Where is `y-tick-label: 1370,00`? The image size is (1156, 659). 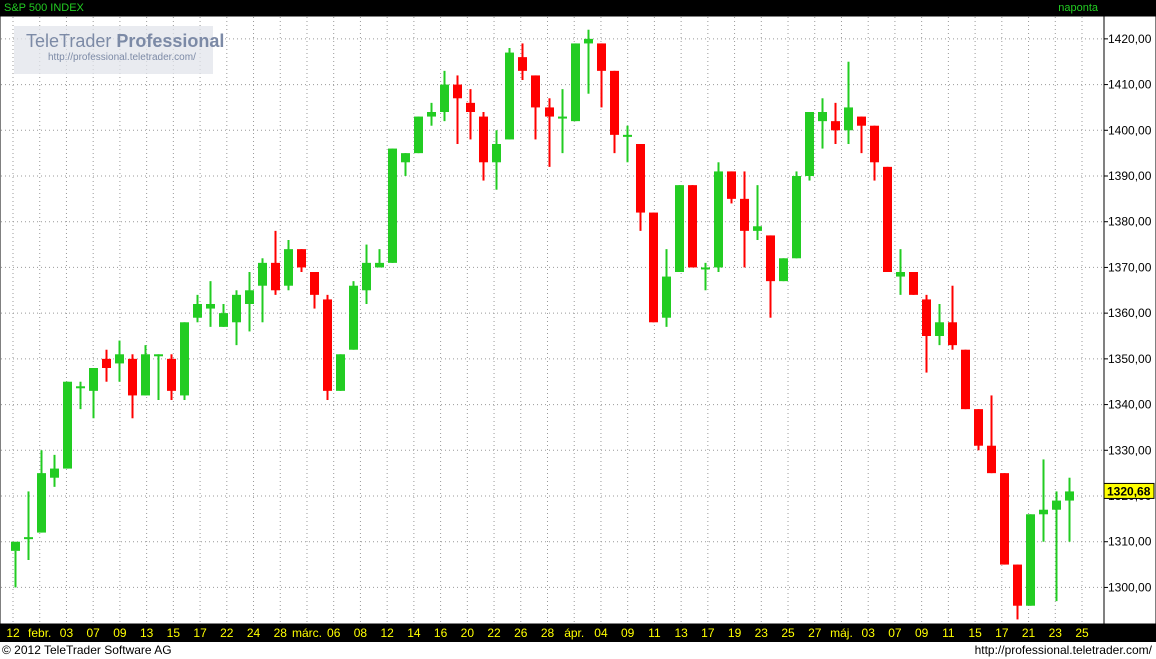
y-tick-label: 1370,00 is located at coordinates (1130, 267).